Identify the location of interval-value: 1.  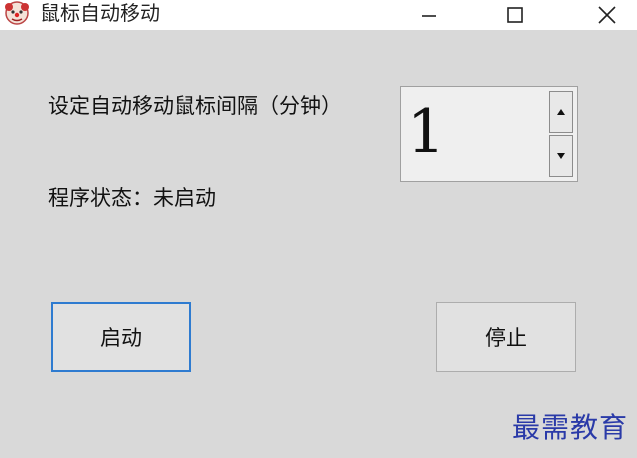
(426, 132).